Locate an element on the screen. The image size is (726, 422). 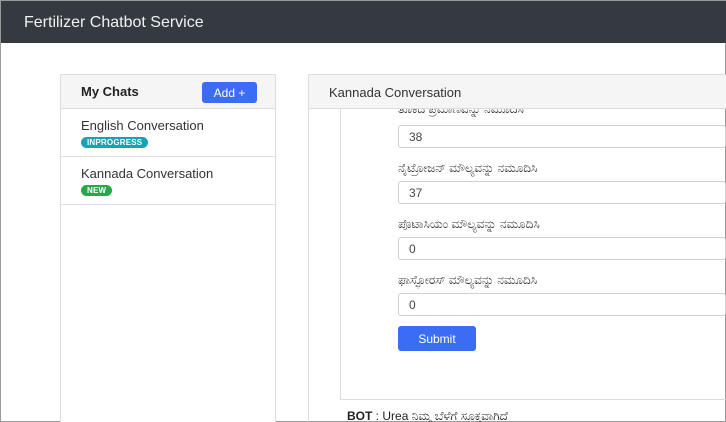
navbar: Fertilizer Chatbot Service is located at coordinates (363, 22).